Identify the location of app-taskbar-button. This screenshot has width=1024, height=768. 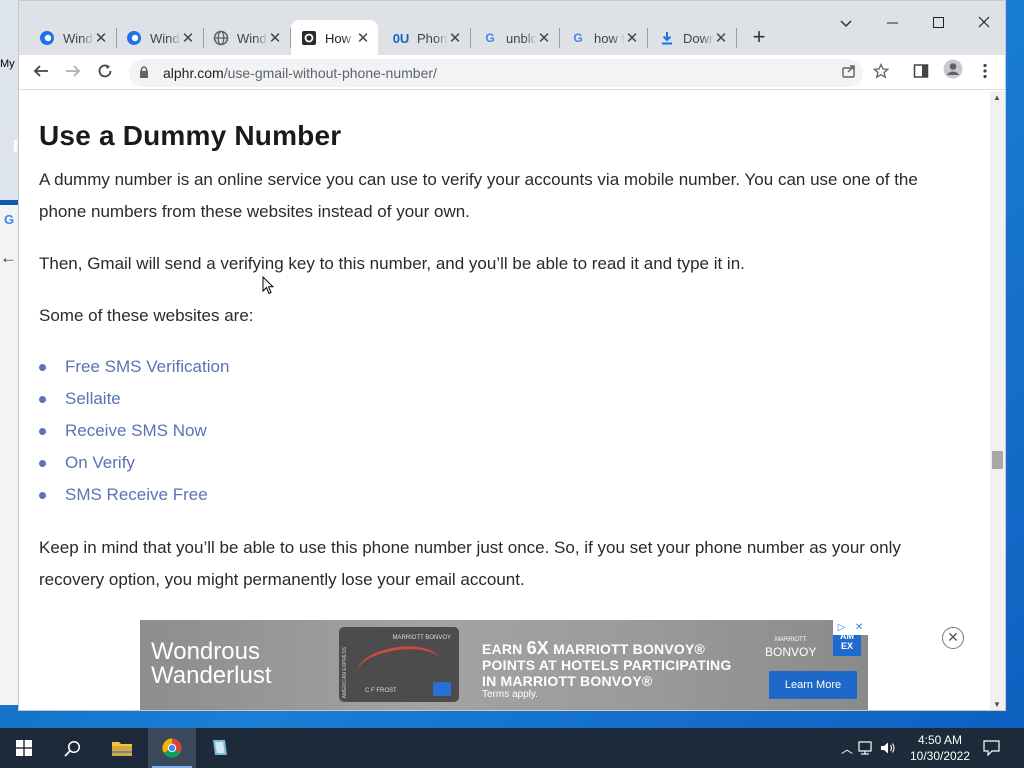
(220, 748).